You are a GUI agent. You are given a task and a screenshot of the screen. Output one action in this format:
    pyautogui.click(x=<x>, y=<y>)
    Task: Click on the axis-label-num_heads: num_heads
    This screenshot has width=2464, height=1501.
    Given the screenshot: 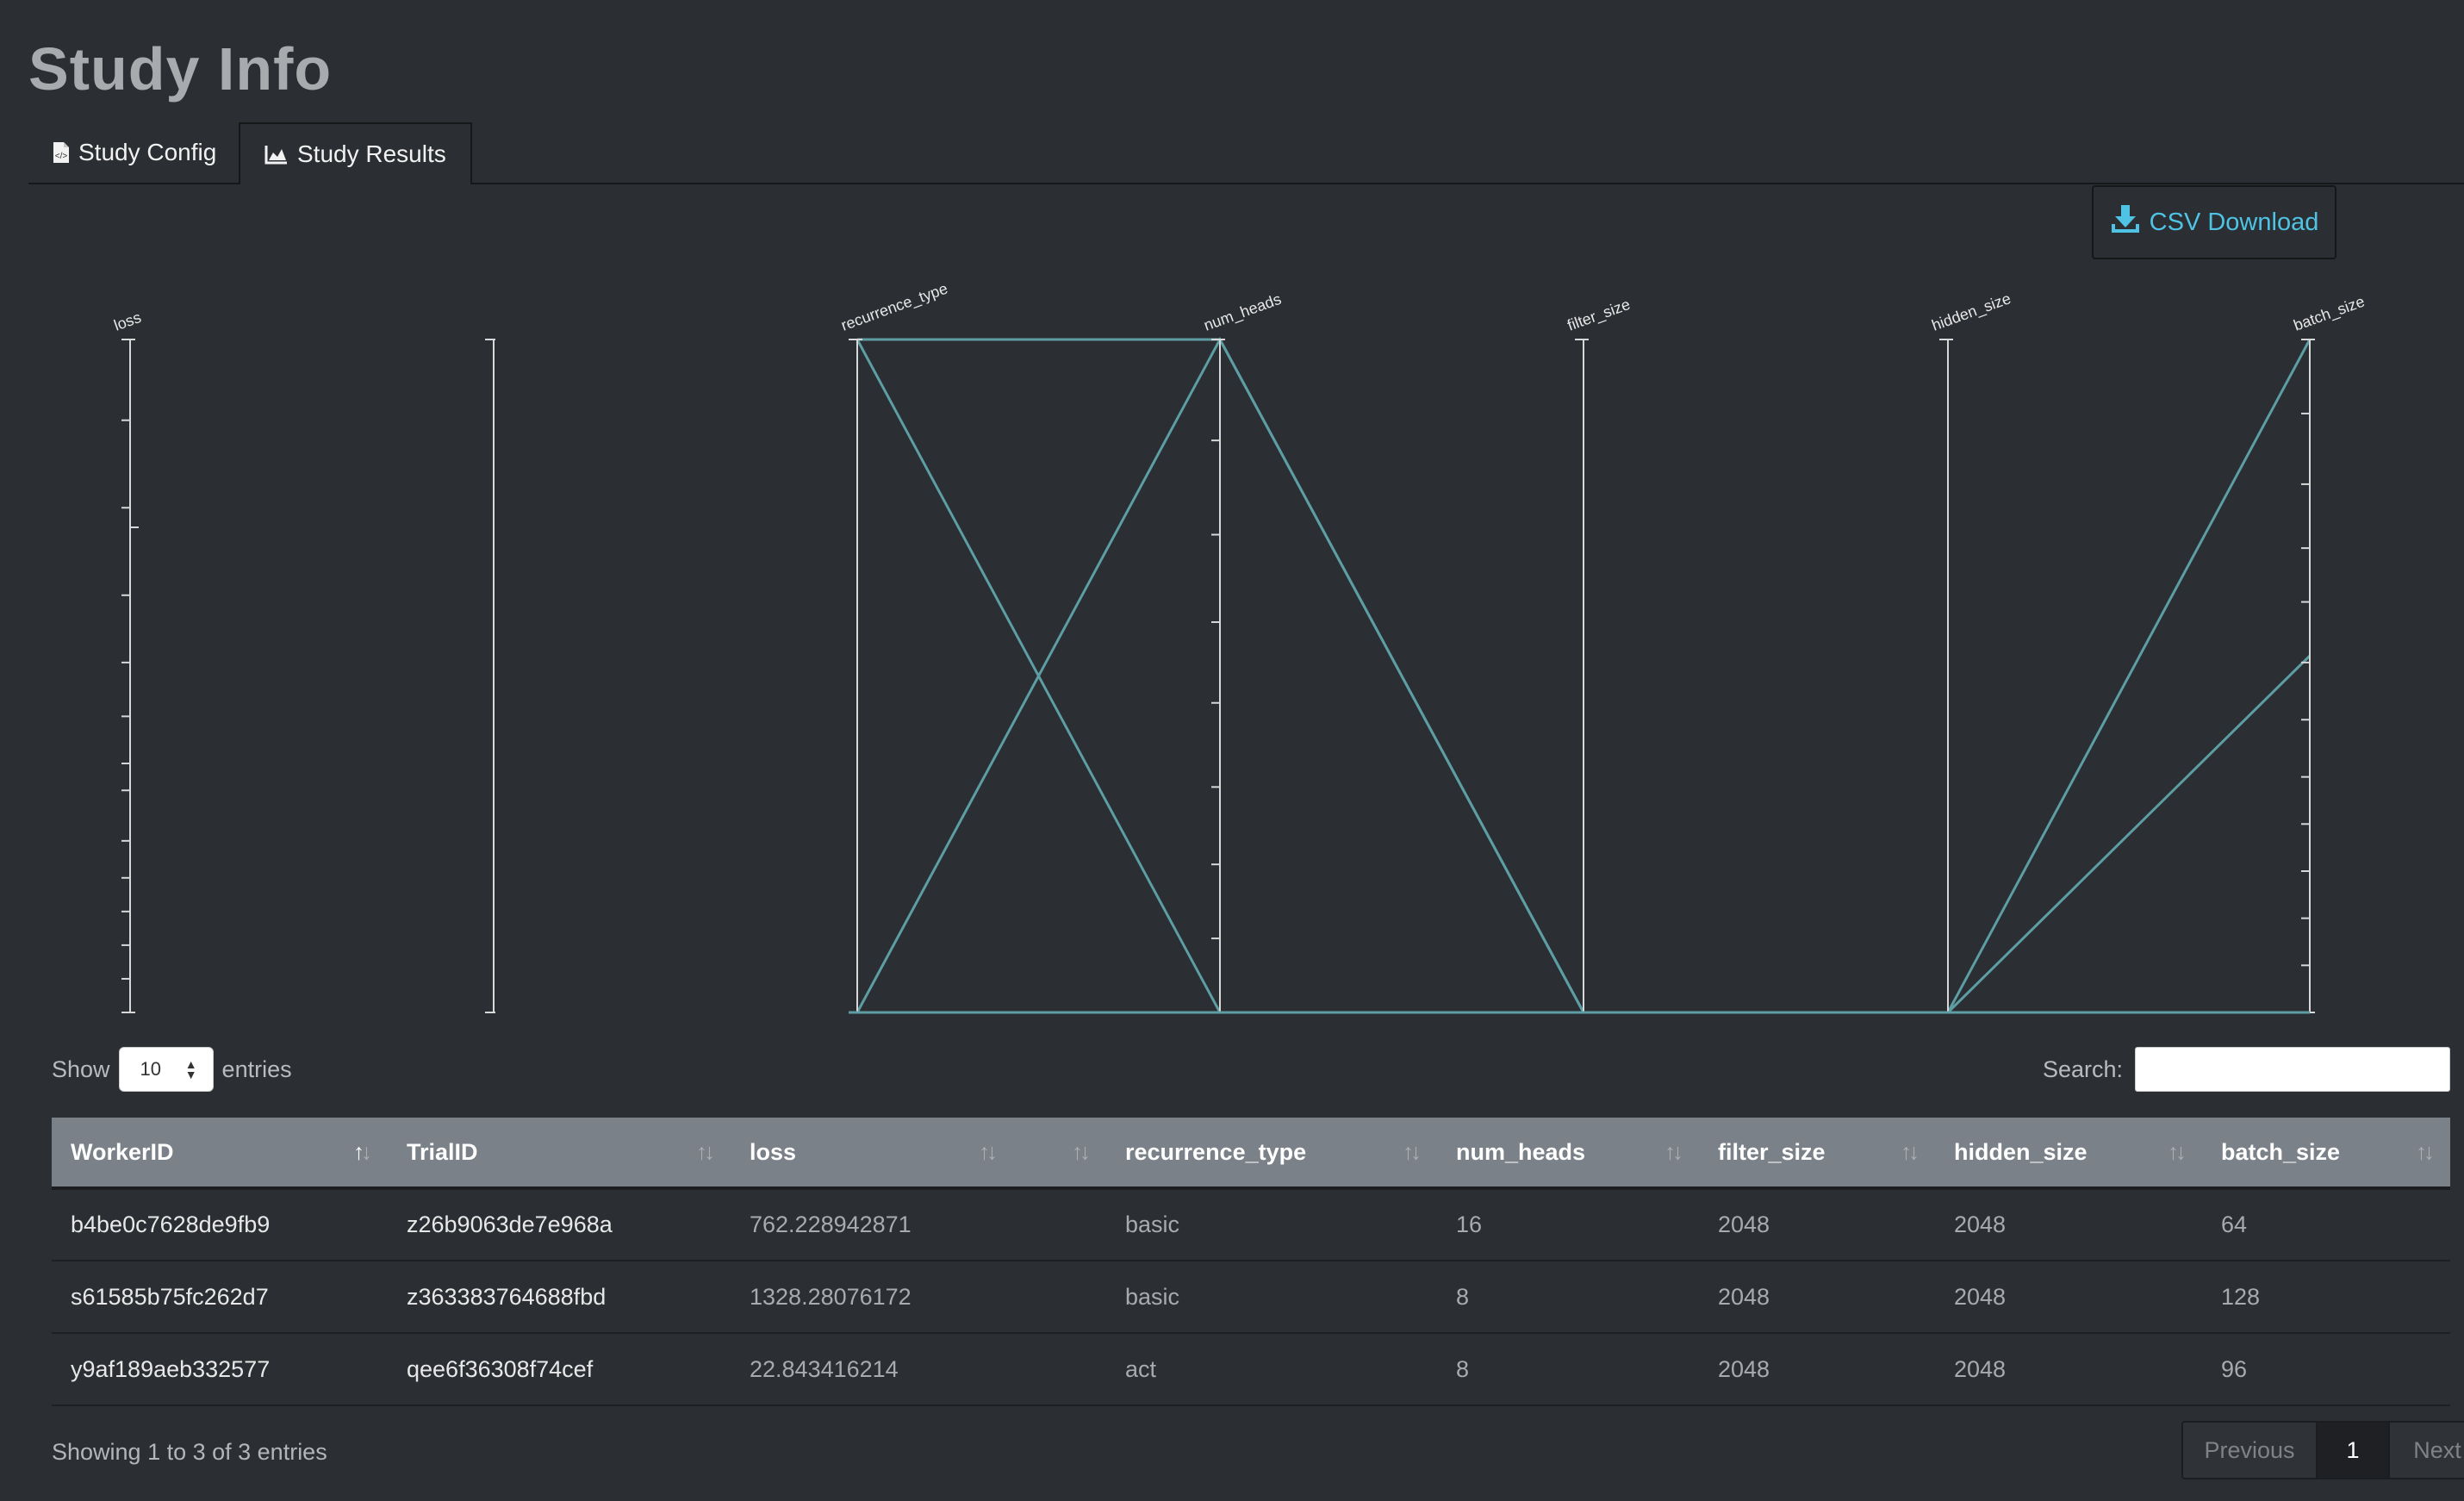 What is the action you would take?
    pyautogui.click(x=1244, y=312)
    